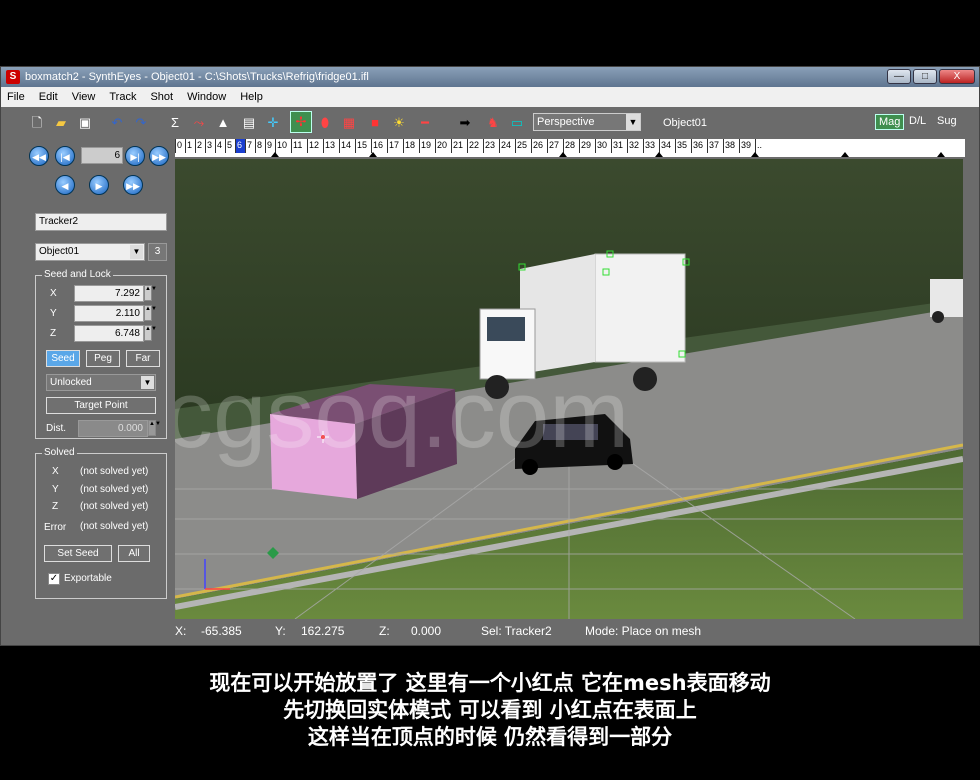 This screenshot has width=980, height=780. I want to click on play-reverse-icon: ◀, so click(65, 185).